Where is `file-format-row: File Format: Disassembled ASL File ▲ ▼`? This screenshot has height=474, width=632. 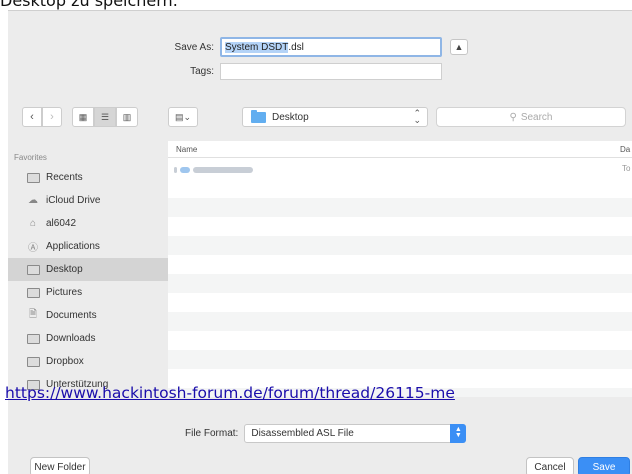
file-format-row: File Format: Disassembled ASL File ▲ ▼ is located at coordinates (326, 433).